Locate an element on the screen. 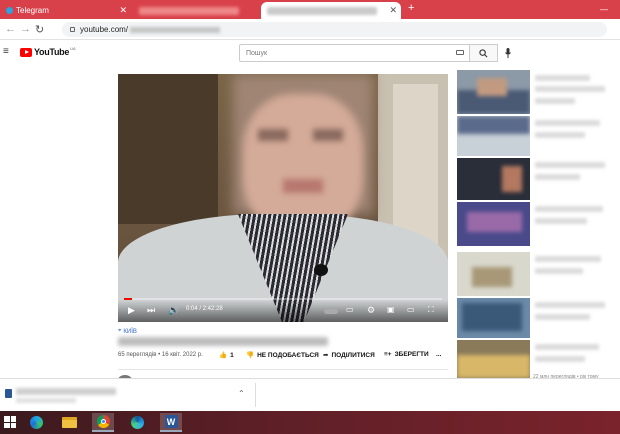  video-location: ⌖ КИЇВ is located at coordinates (127, 331).